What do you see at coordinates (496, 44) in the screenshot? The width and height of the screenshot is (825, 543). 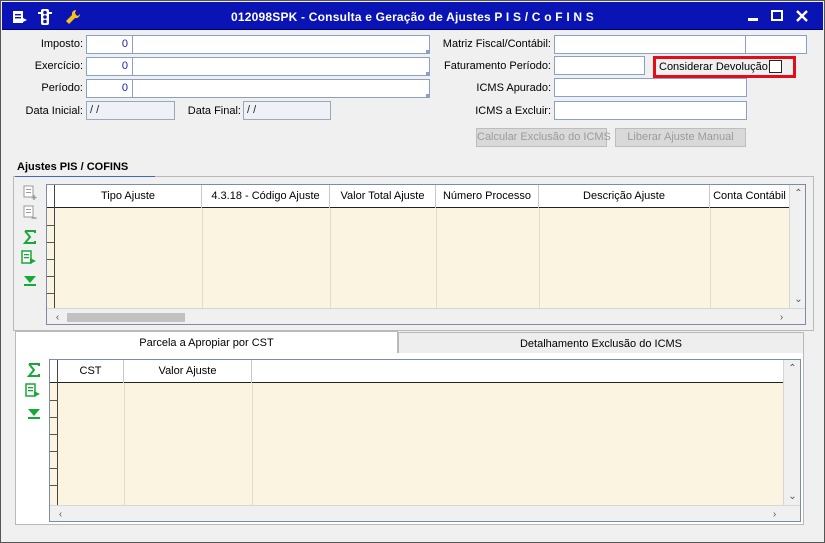 I see `matriz-fiscal-label: Matriz Fiscal/Contábil:` at bounding box center [496, 44].